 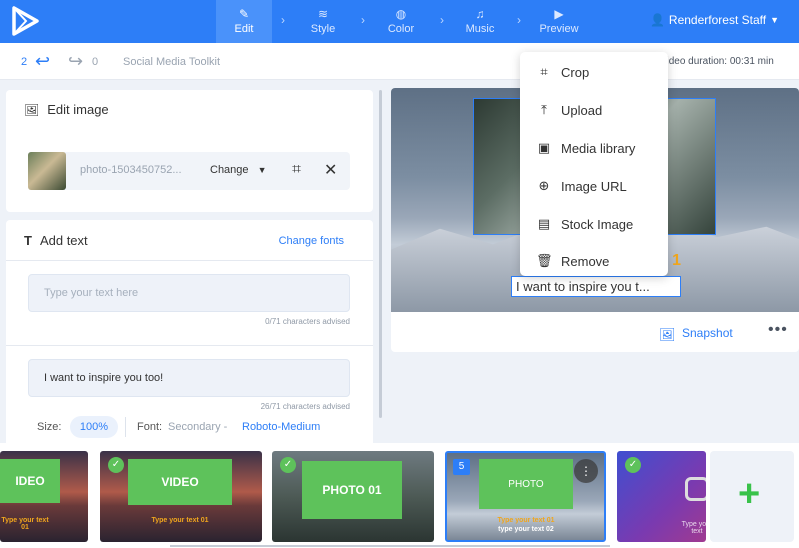 I want to click on add-text-title: Add text, so click(x=63, y=240).